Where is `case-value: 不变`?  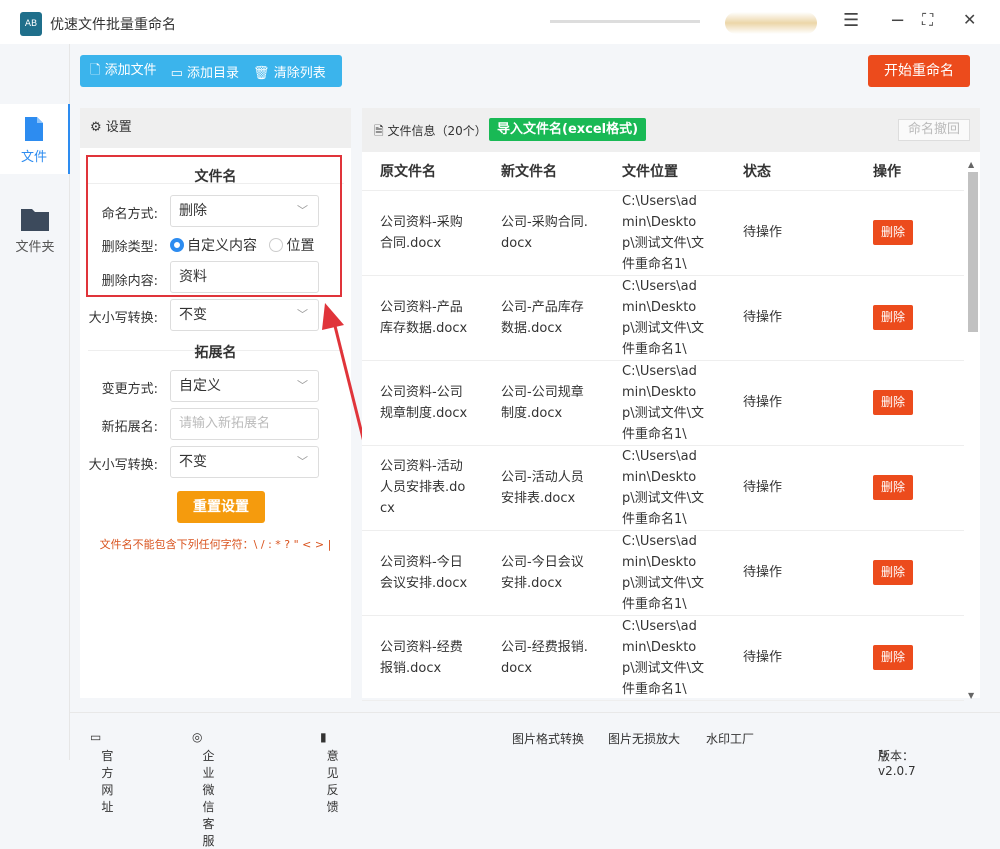 case-value: 不变 is located at coordinates (193, 315).